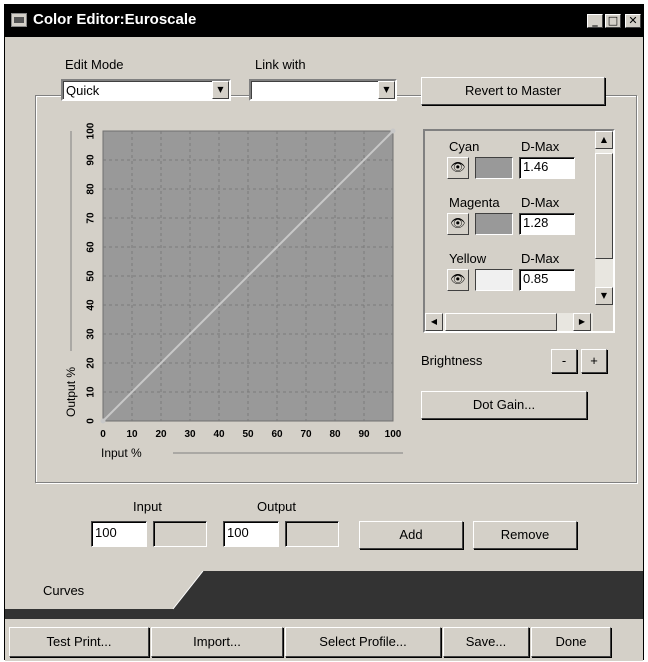  Describe the element at coordinates (91, 189) in the screenshot. I see `y-tick-label: 80` at that location.